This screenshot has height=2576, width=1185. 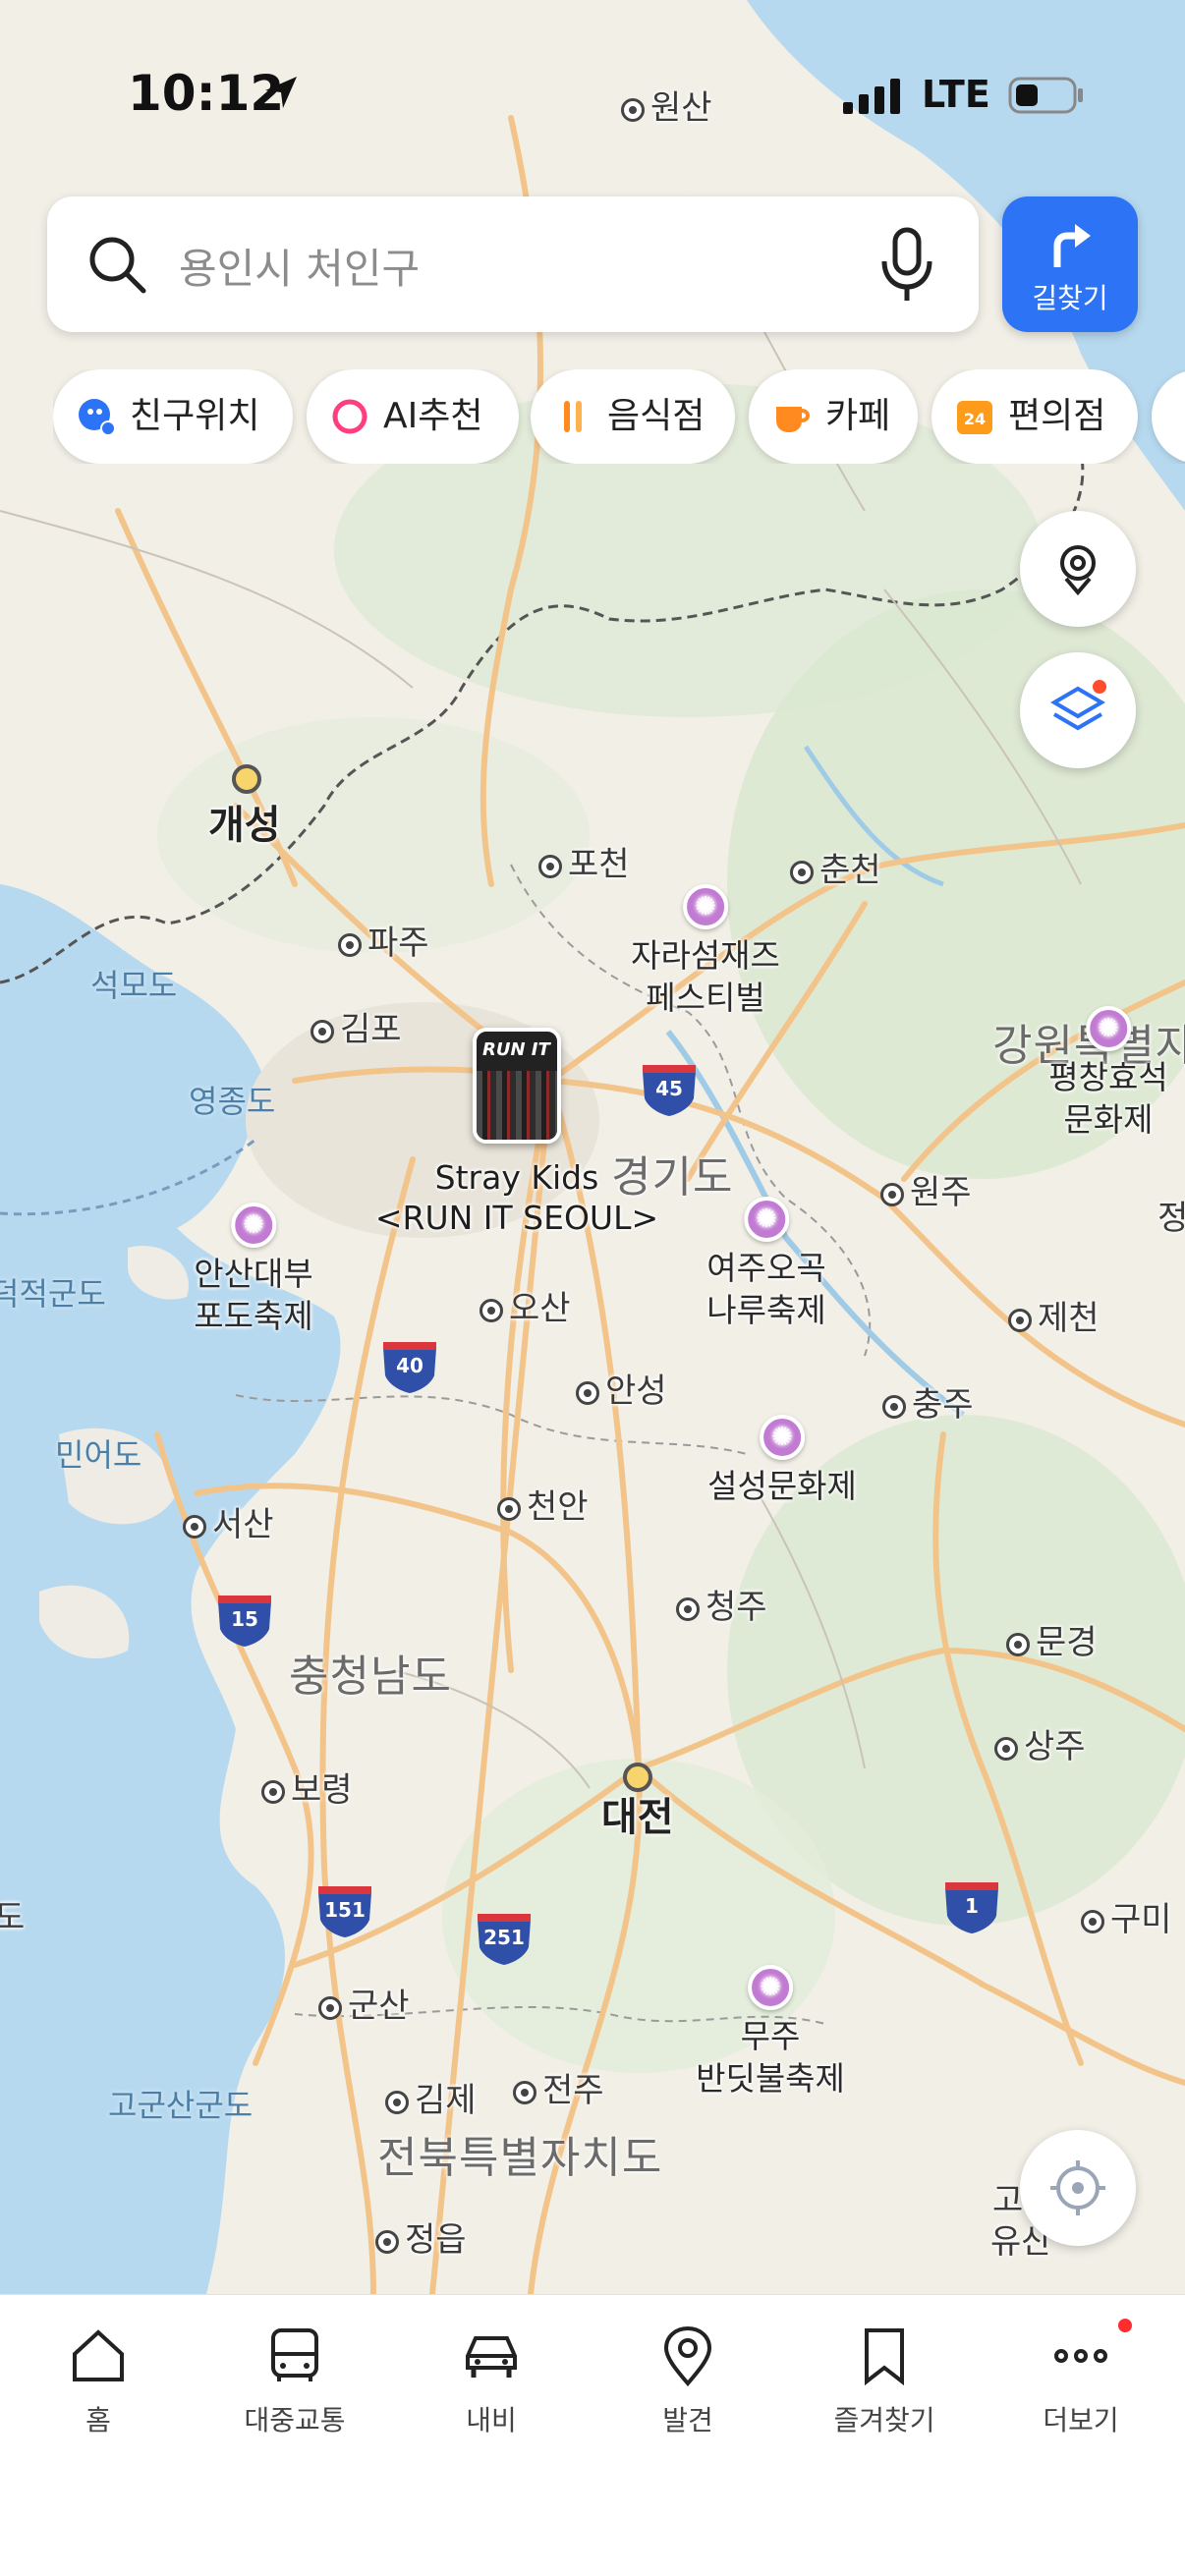 I want to click on search-bar: 용인시 처인구, so click(x=513, y=264).